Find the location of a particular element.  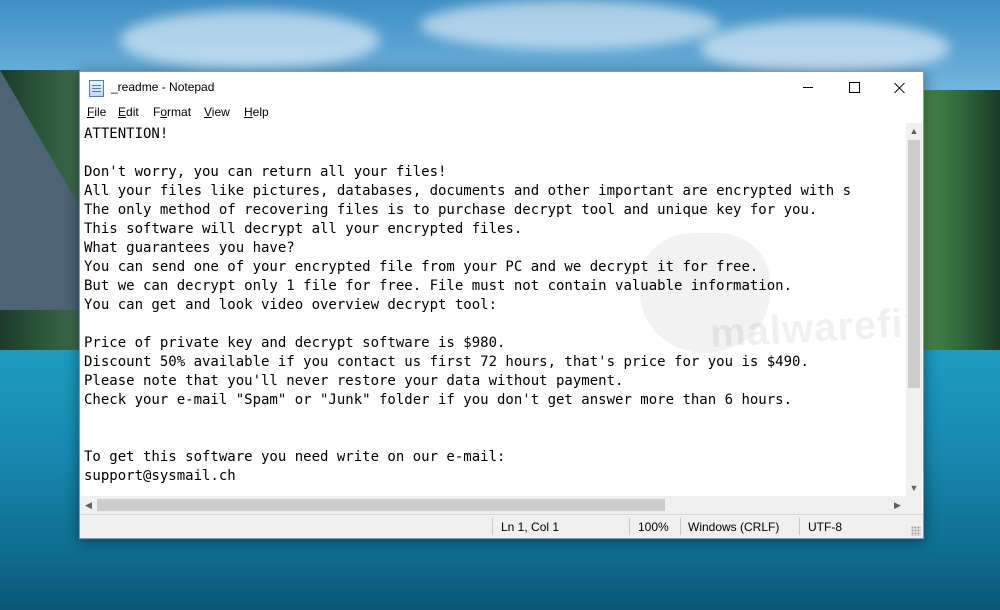

scroll-up-icon: ▲ is located at coordinates (914, 131).